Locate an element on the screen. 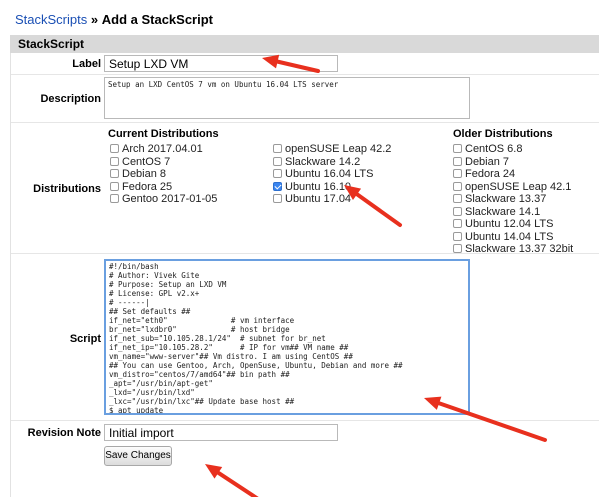 The image size is (599, 497). distribution-name: Arch 2017.04.01 is located at coordinates (162, 149).